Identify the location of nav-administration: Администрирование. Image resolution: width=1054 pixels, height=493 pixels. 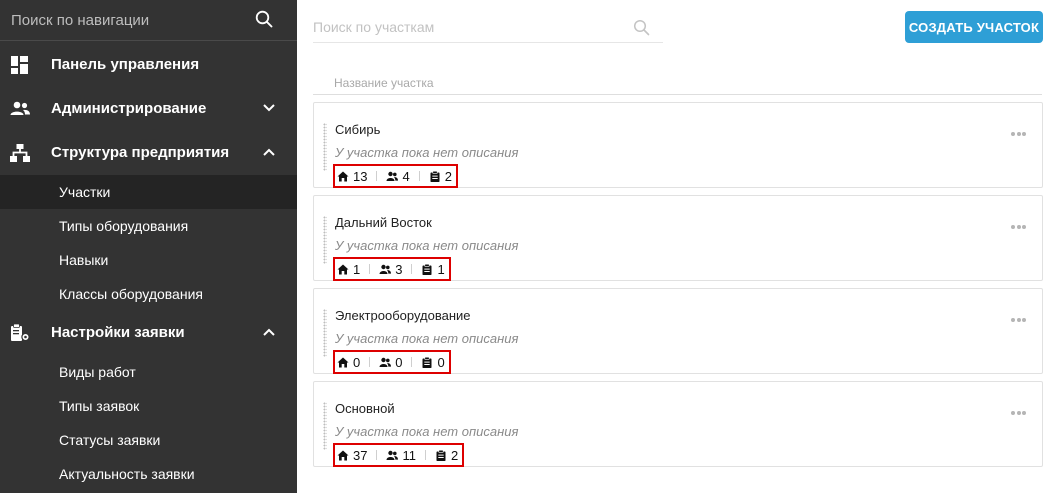
(148, 109).